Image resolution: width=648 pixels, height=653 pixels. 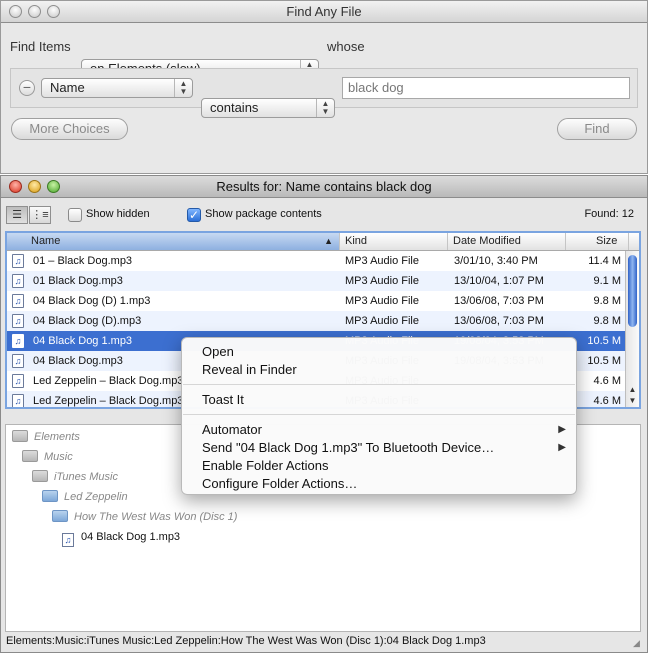 I want to click on show-hidden-label: Show hidden, so click(x=118, y=214).